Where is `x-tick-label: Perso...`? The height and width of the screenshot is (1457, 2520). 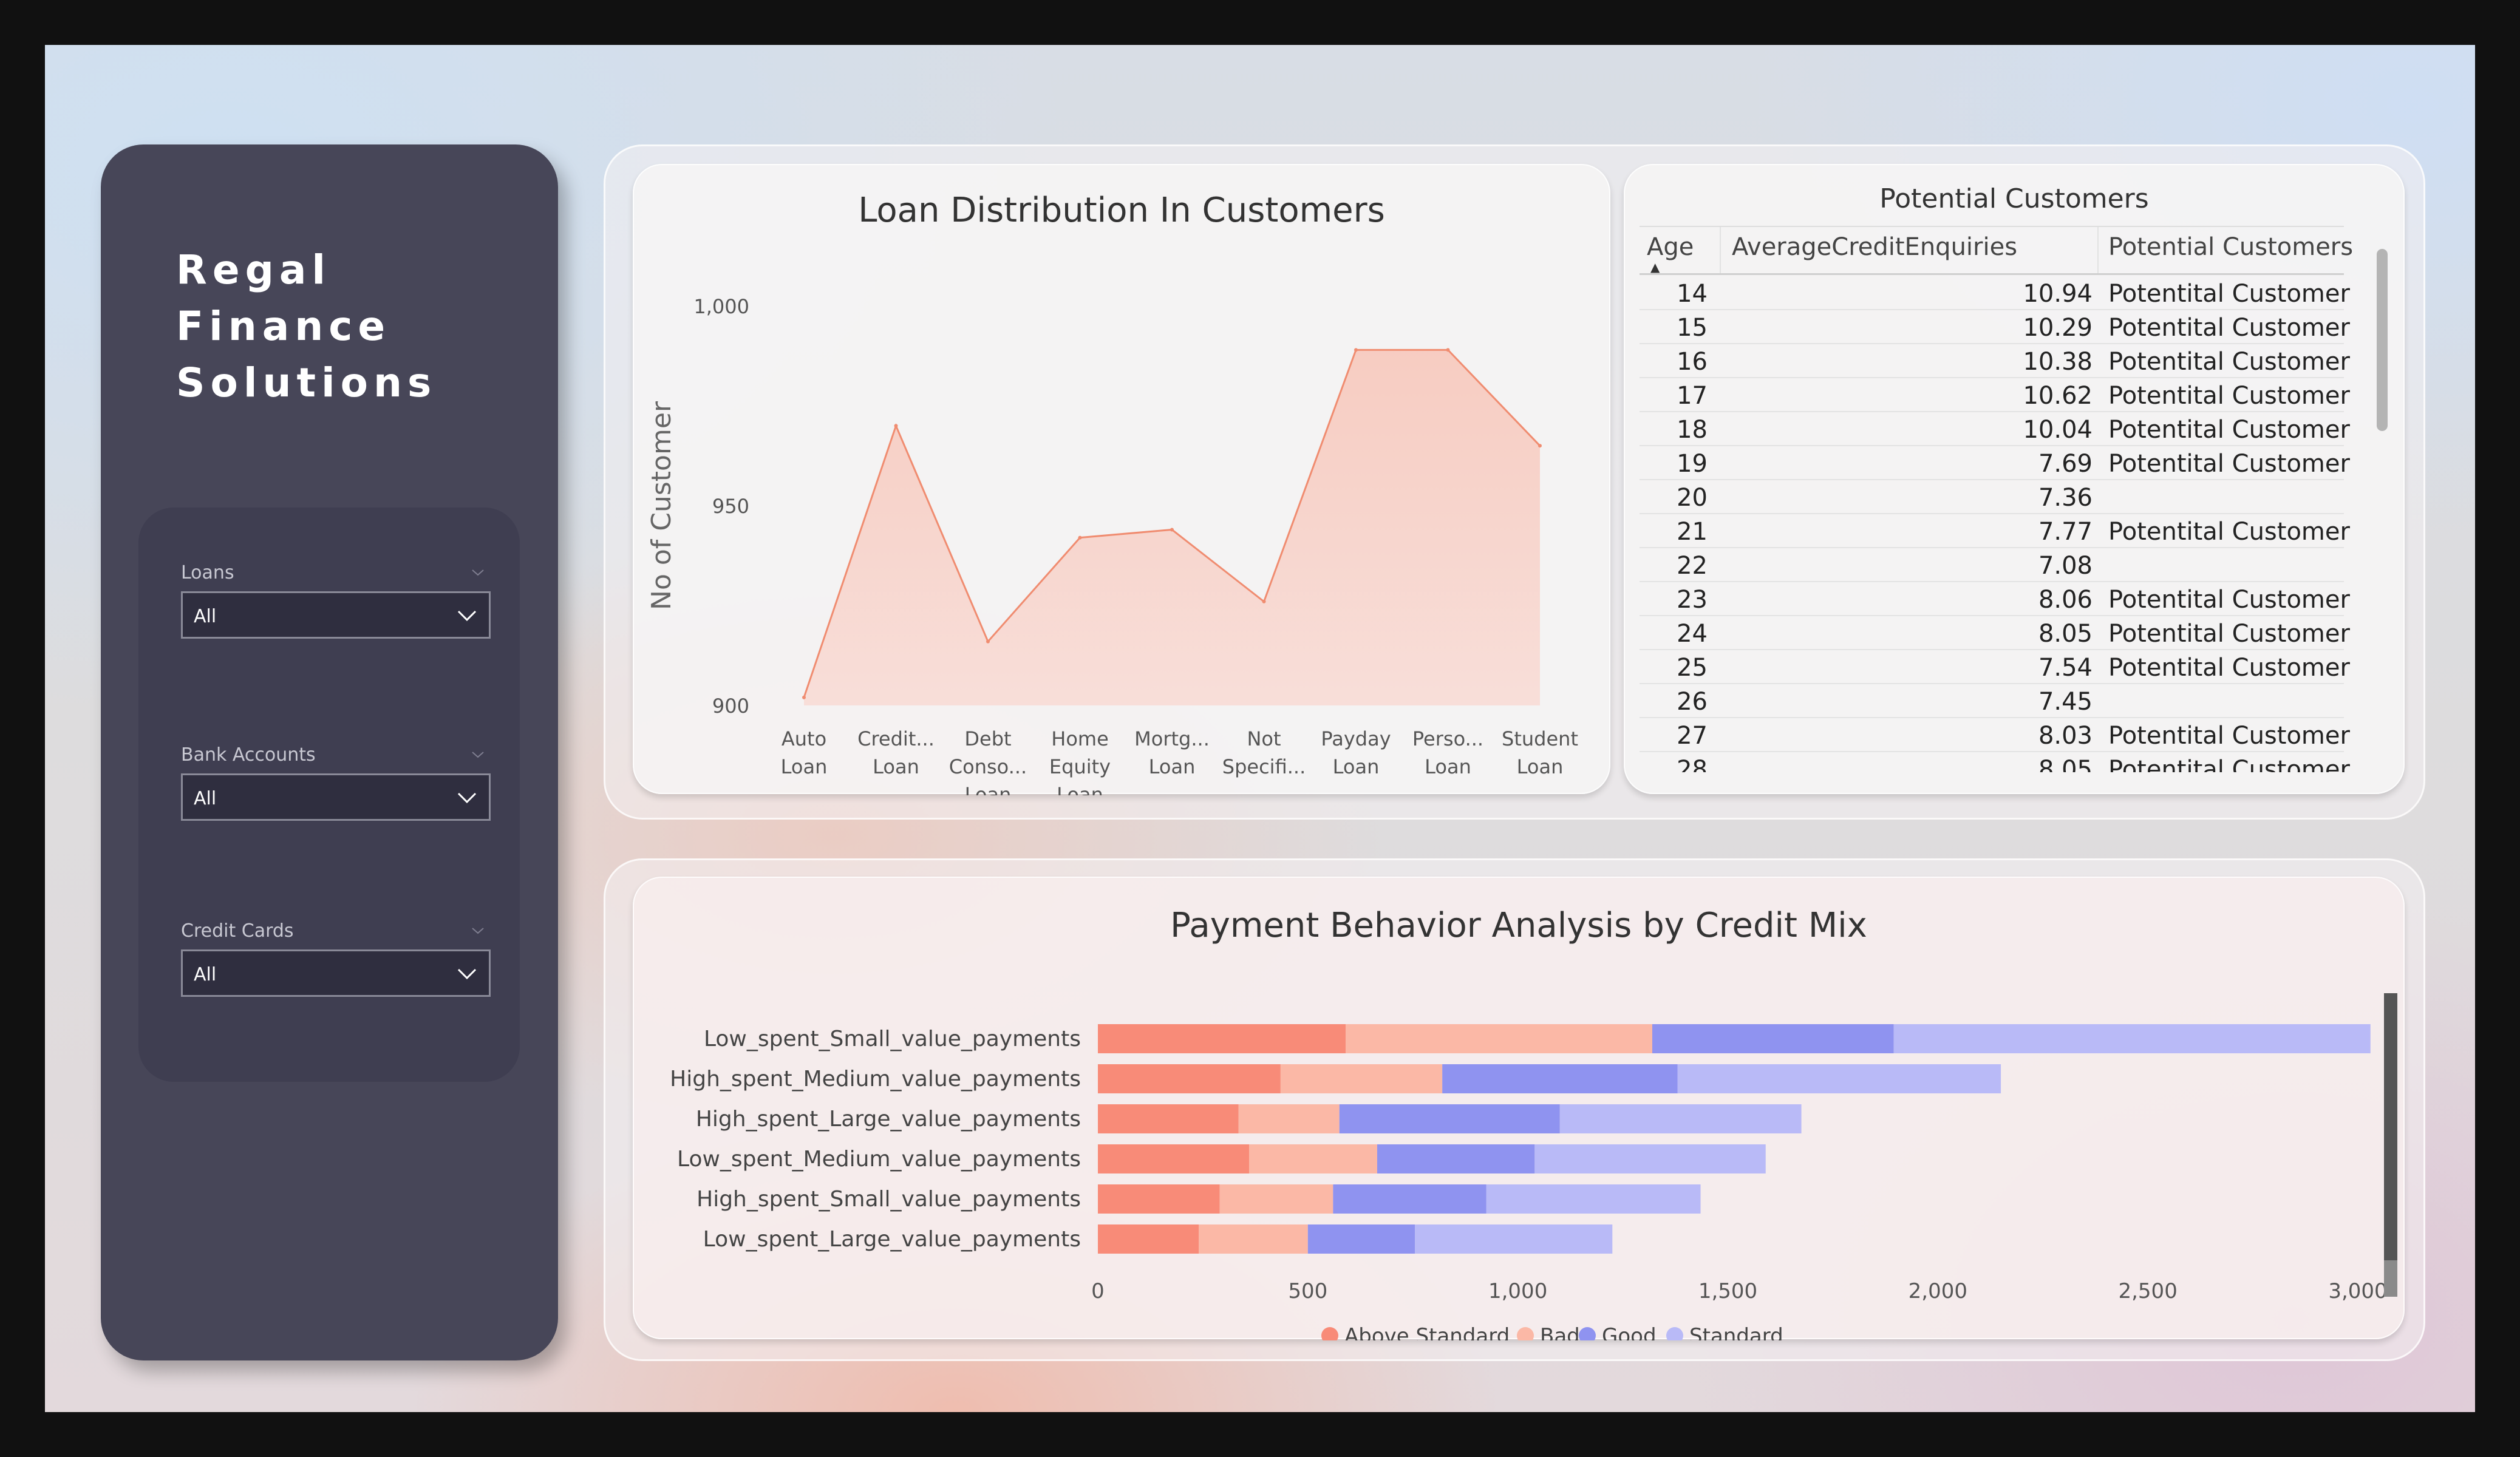
x-tick-label: Perso... is located at coordinates (1447, 738).